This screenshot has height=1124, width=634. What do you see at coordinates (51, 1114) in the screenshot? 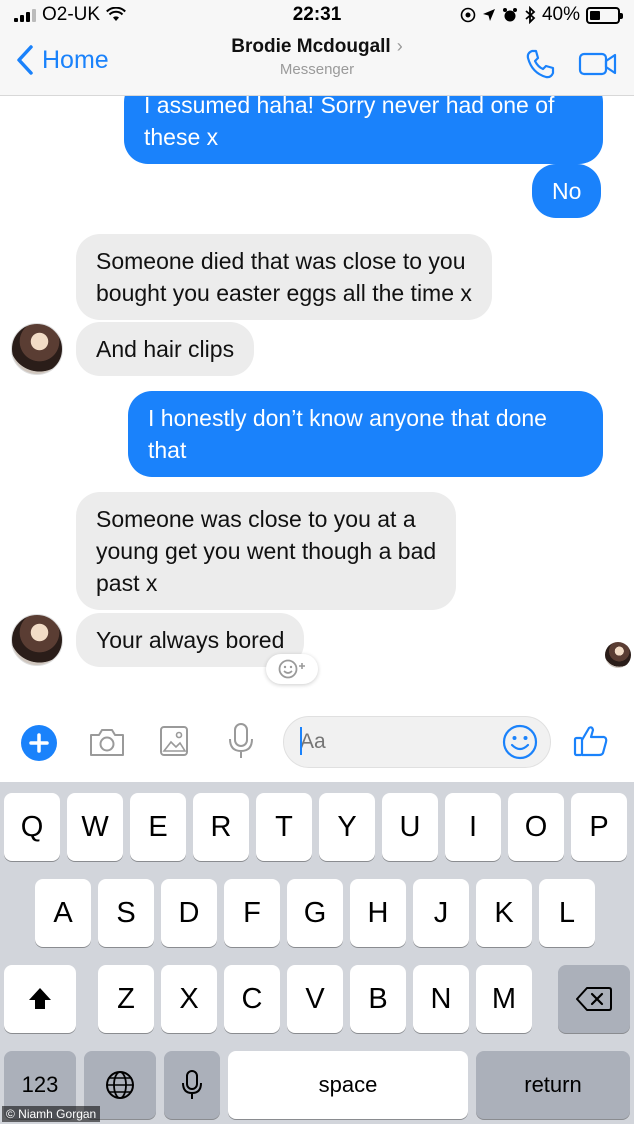
I see `watermark: © Niamh Gorgan` at bounding box center [51, 1114].